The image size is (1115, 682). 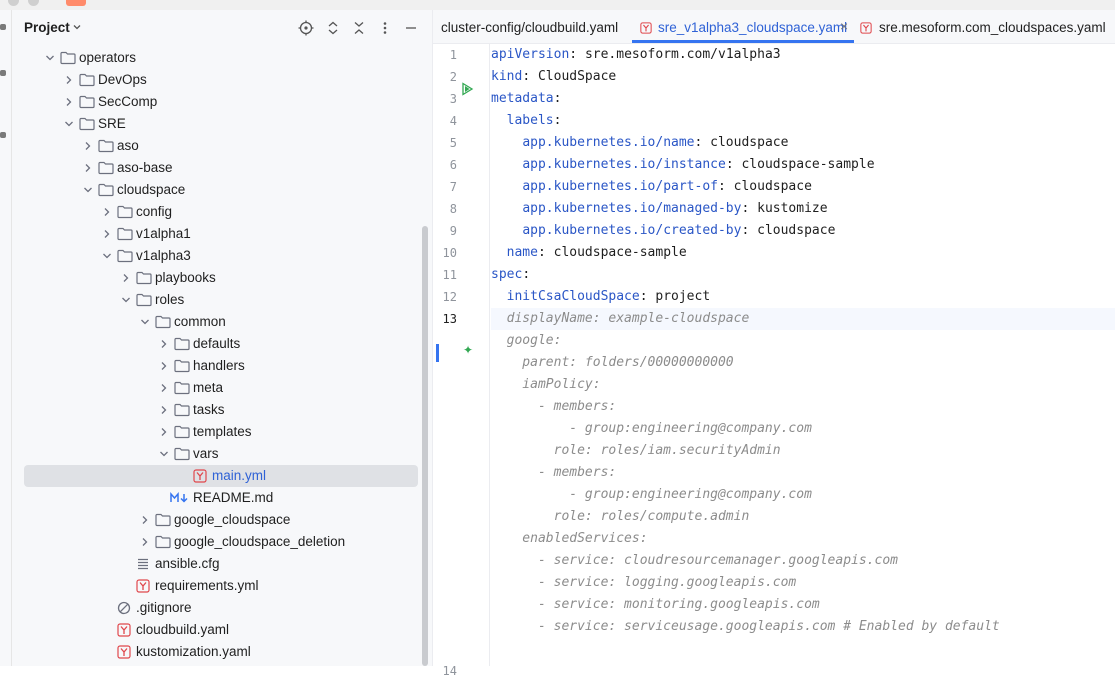 What do you see at coordinates (221, 124) in the screenshot?
I see `tree-item: SRE` at bounding box center [221, 124].